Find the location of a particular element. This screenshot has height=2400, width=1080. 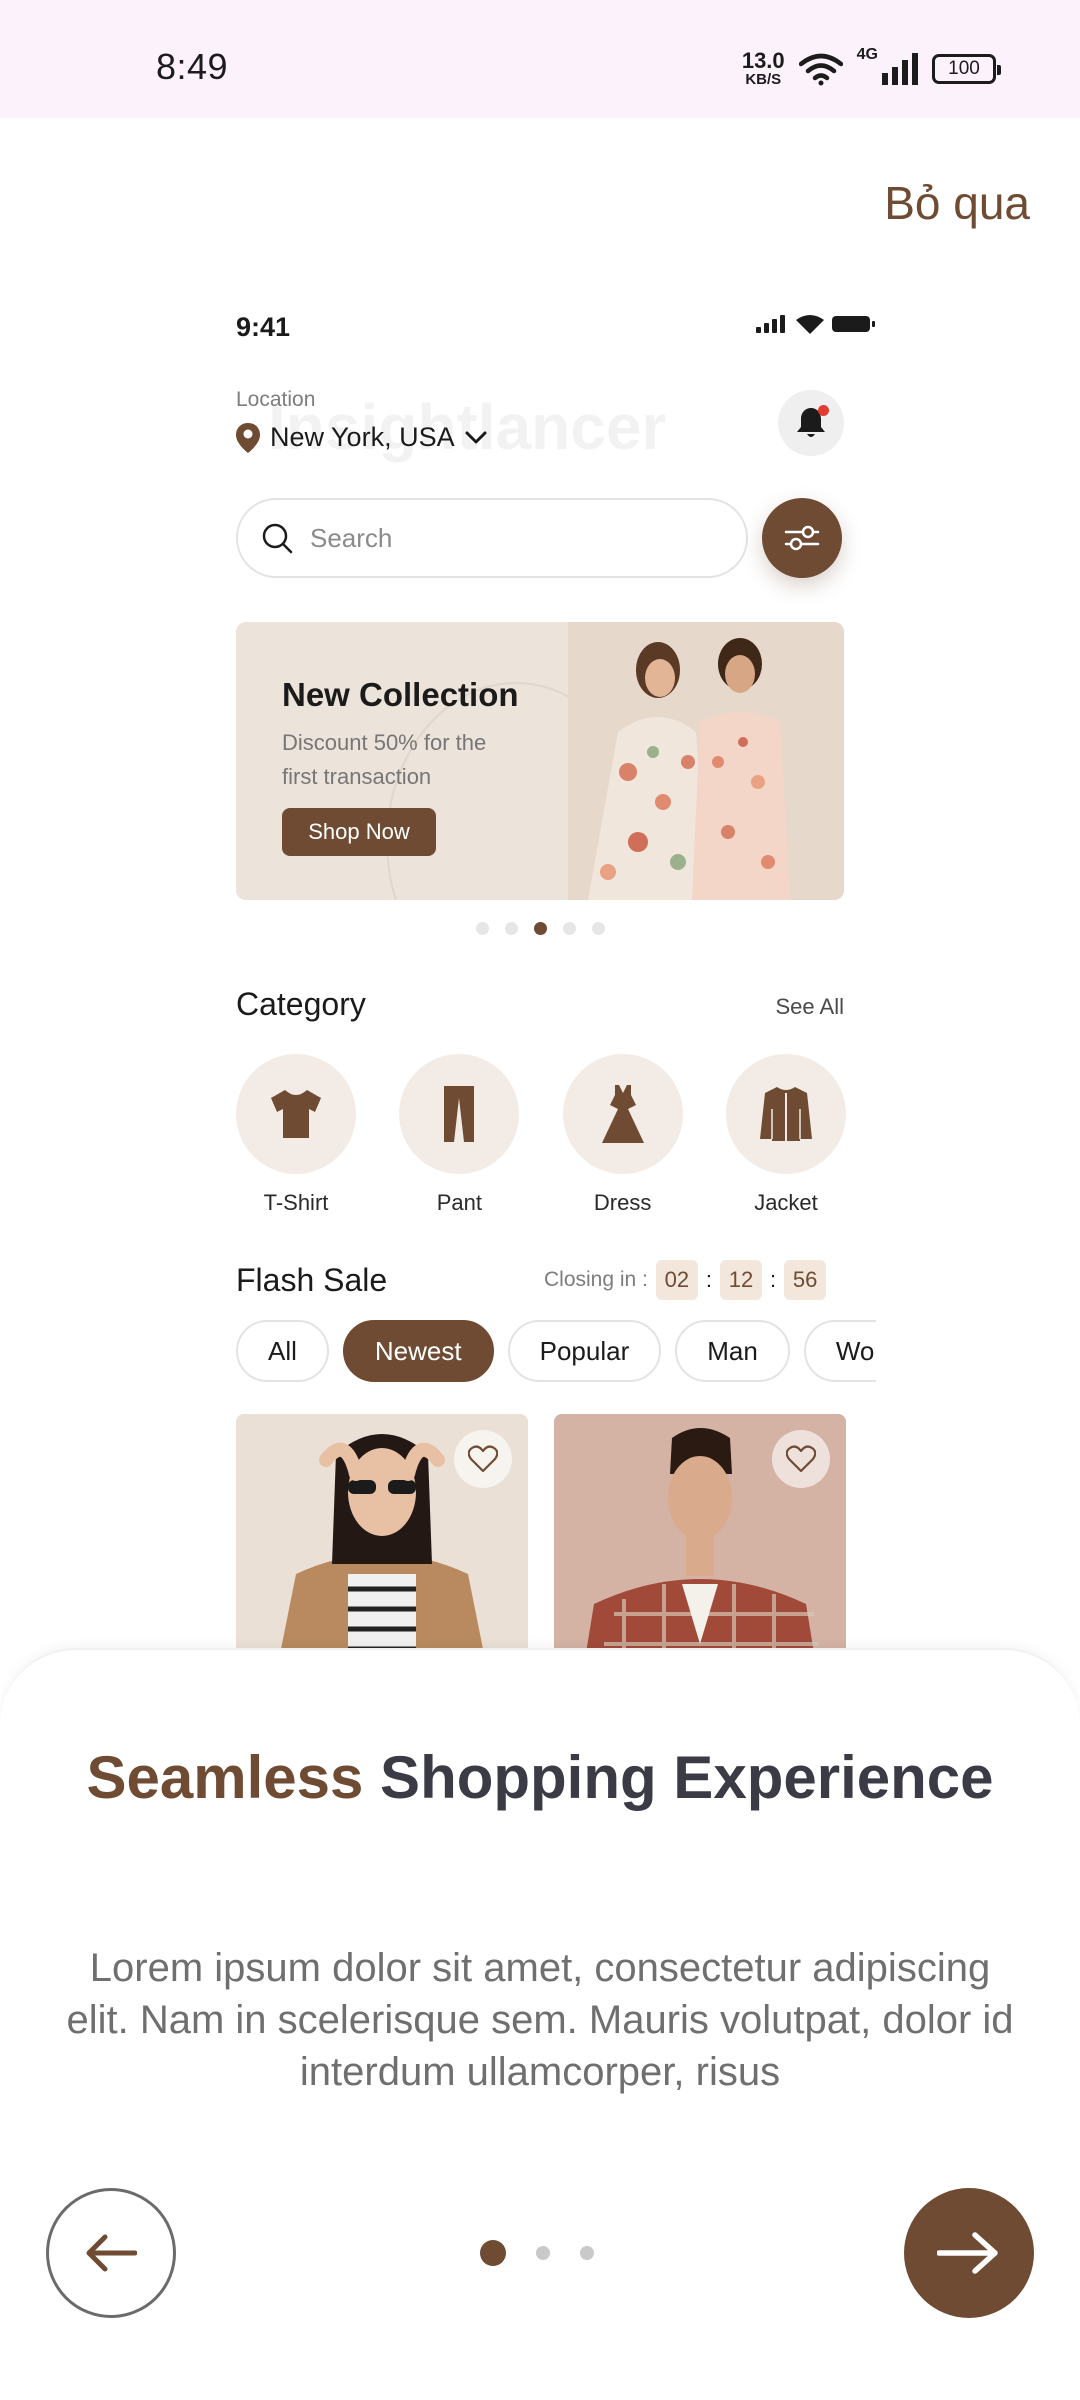

mockup-time: 9:41 is located at coordinates (263, 327).